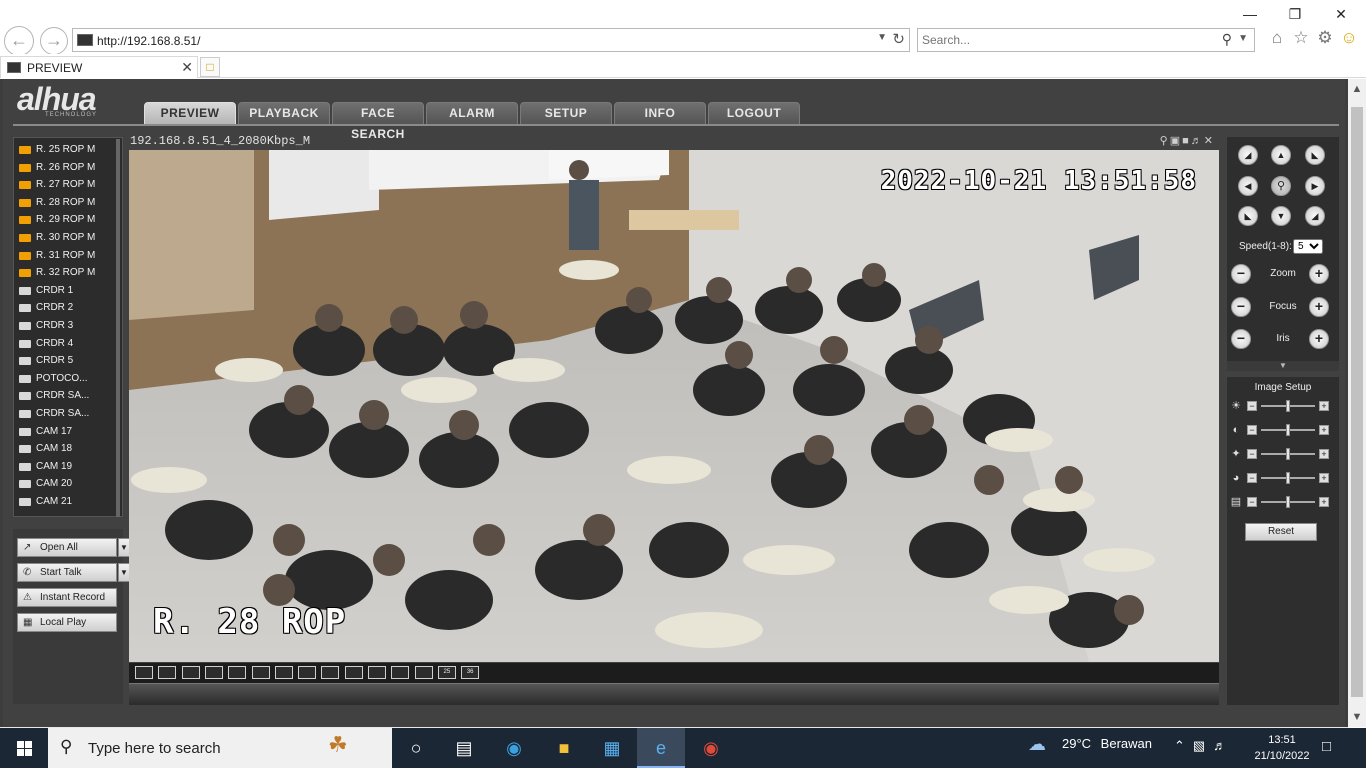 This screenshot has height=768, width=1366. I want to click on scroll-up-icon: ▲, so click(1357, 89).